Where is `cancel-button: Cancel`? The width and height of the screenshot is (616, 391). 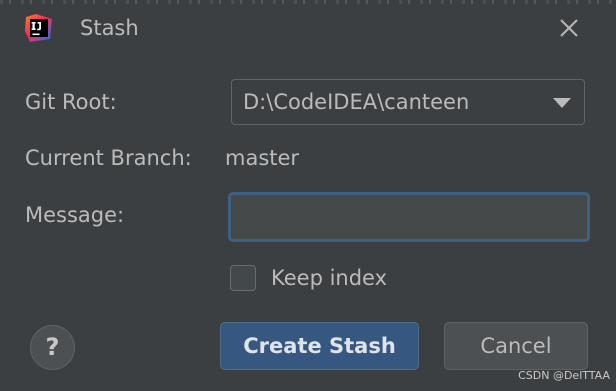
cancel-button: Cancel is located at coordinates (516, 346).